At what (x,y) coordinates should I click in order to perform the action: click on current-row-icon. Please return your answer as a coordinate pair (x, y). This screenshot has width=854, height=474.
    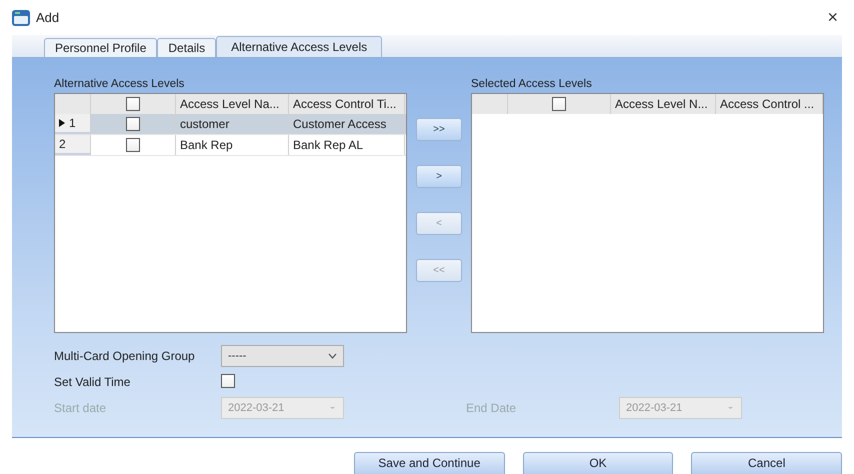
    Looking at the image, I should click on (62, 123).